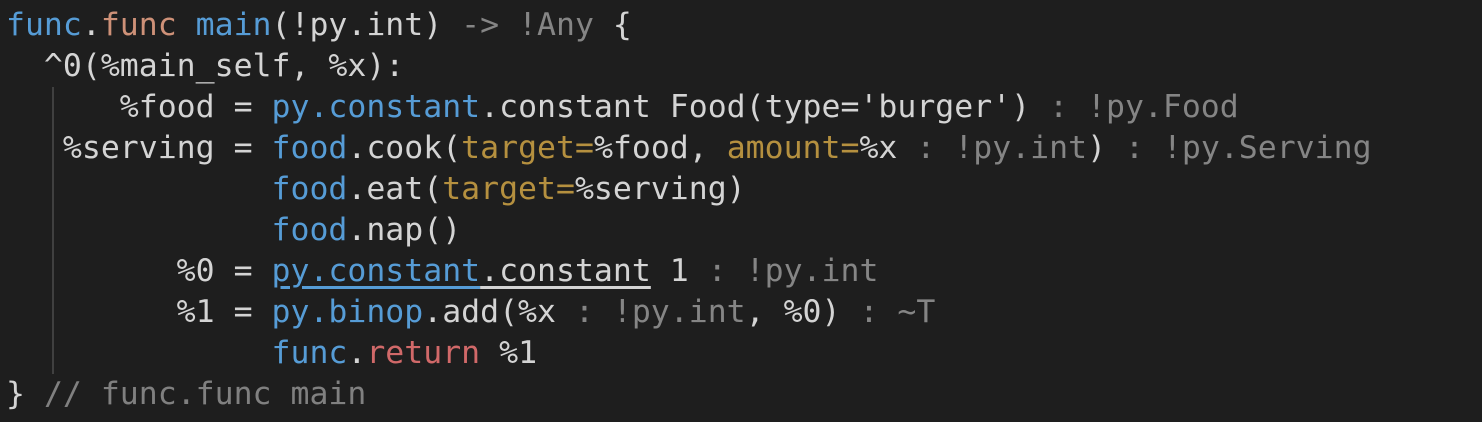 The height and width of the screenshot is (422, 1482). I want to click on code-token: : !py.Food, so click(1144, 107).